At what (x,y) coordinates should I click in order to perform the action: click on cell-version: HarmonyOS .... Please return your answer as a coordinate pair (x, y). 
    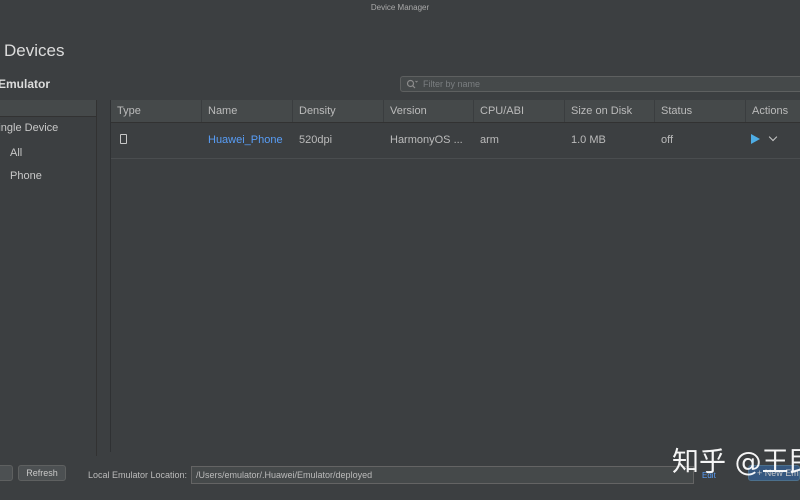
    Looking at the image, I should click on (426, 140).